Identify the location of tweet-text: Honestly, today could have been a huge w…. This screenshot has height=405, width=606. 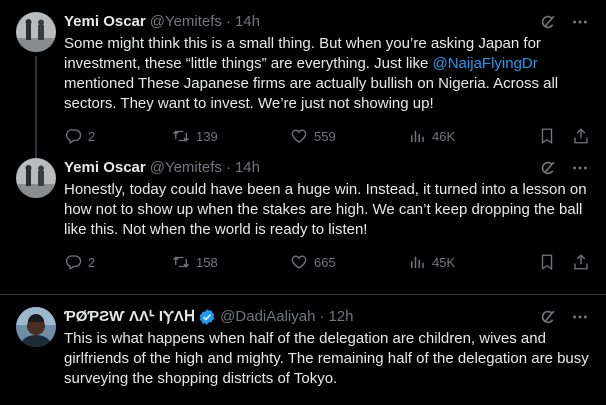
(325, 209).